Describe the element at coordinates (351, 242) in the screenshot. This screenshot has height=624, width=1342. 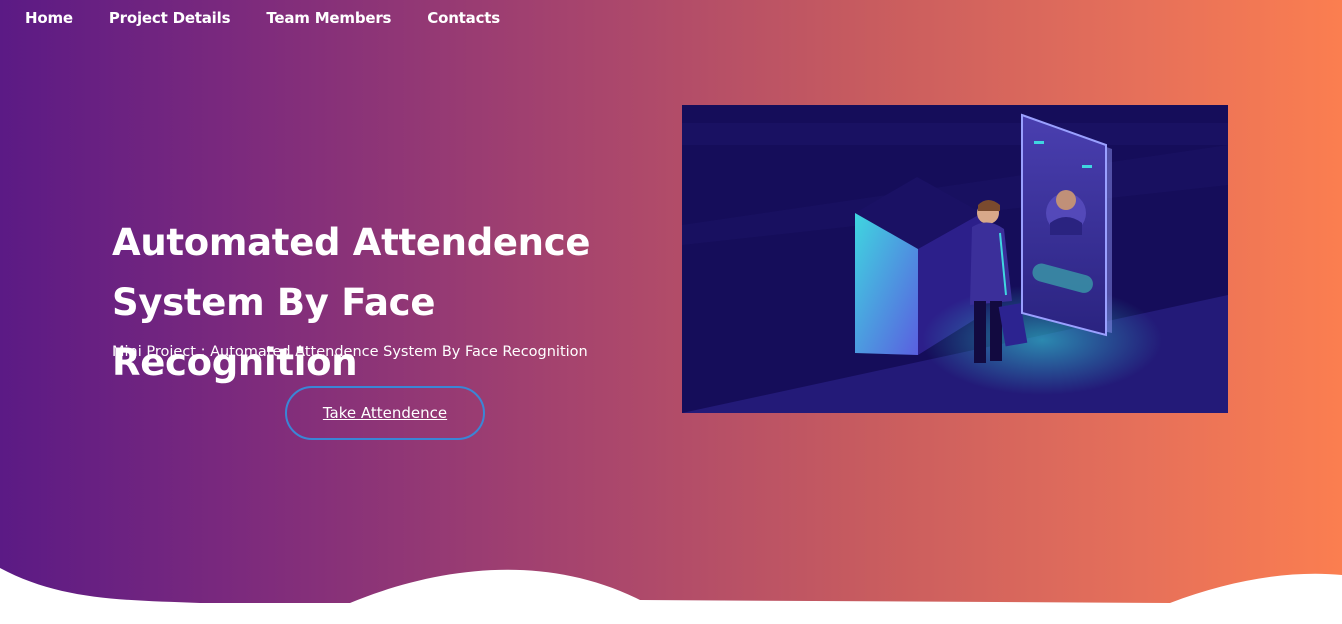
I see `hero-title-line-1: Automated Attendence` at that location.